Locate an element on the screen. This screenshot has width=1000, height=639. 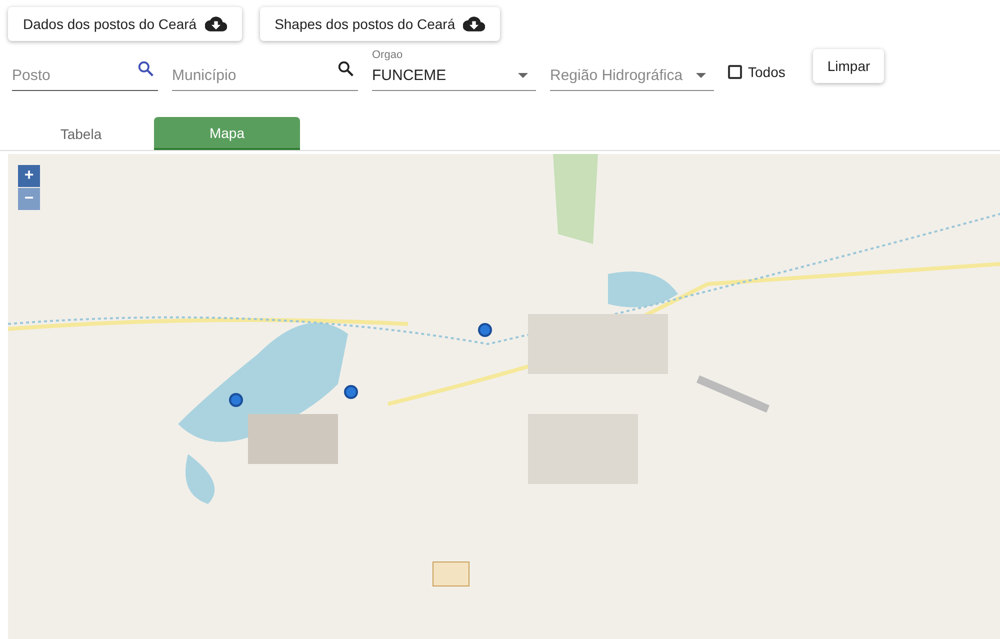
search-field: Município is located at coordinates (265, 71).